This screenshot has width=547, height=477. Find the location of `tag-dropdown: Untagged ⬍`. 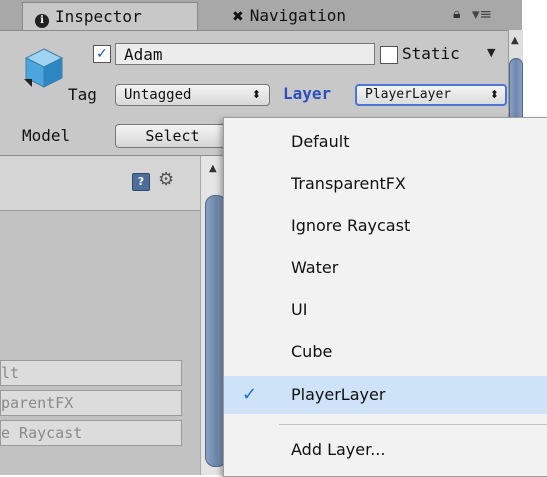

tag-dropdown: Untagged ⬍ is located at coordinates (192, 95).